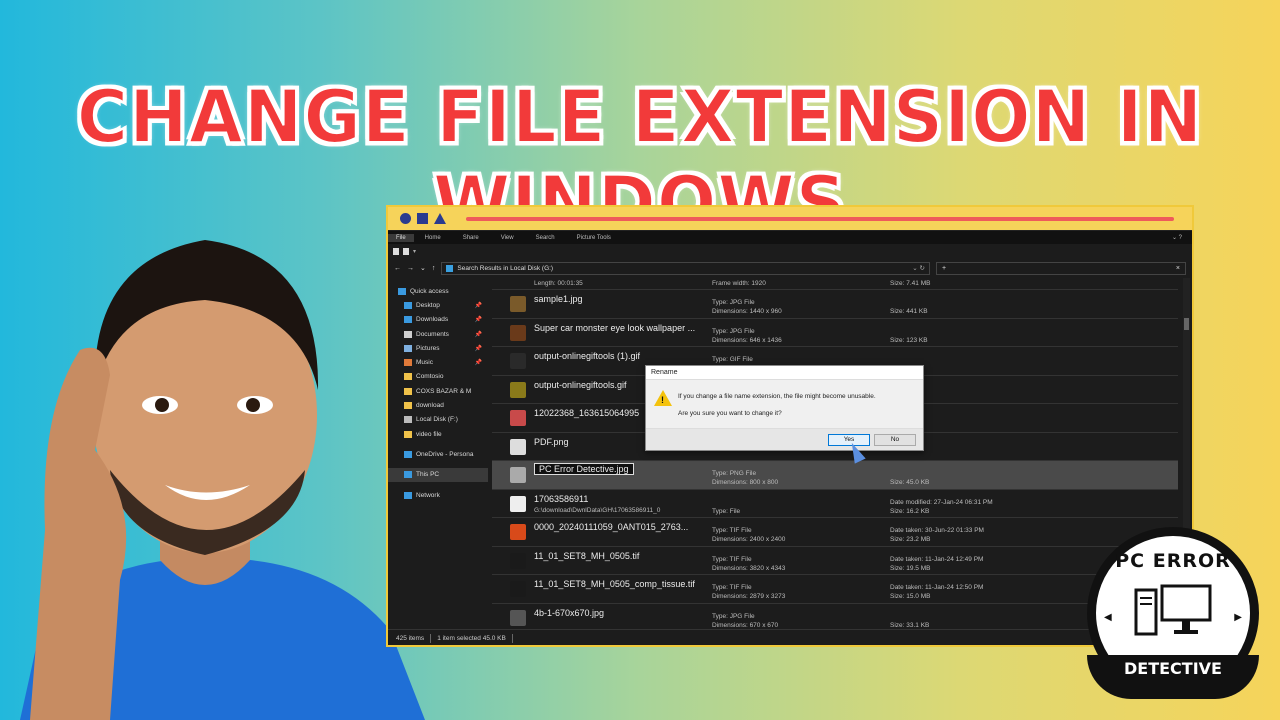 Image resolution: width=1280 pixels, height=720 pixels. I want to click on file-name: 11_01_SET8_MH_0505.tif, so click(587, 555).